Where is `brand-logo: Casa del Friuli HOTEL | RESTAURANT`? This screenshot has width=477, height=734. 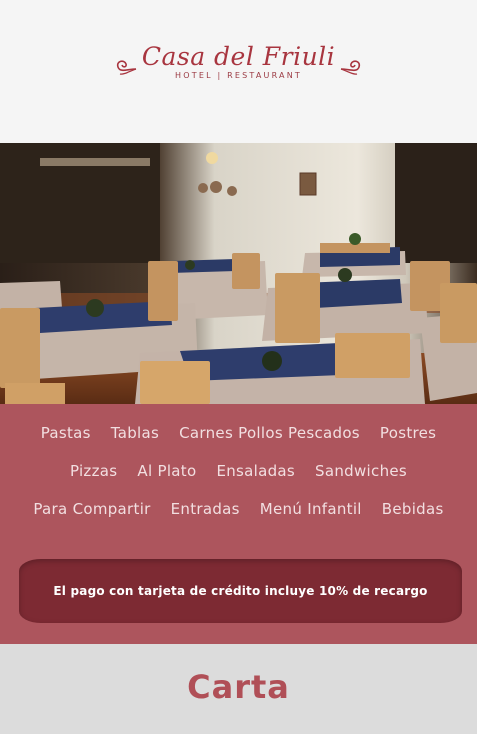
brand-logo: Casa del Friuli HOTEL | RESTAURANT is located at coordinates (238, 60).